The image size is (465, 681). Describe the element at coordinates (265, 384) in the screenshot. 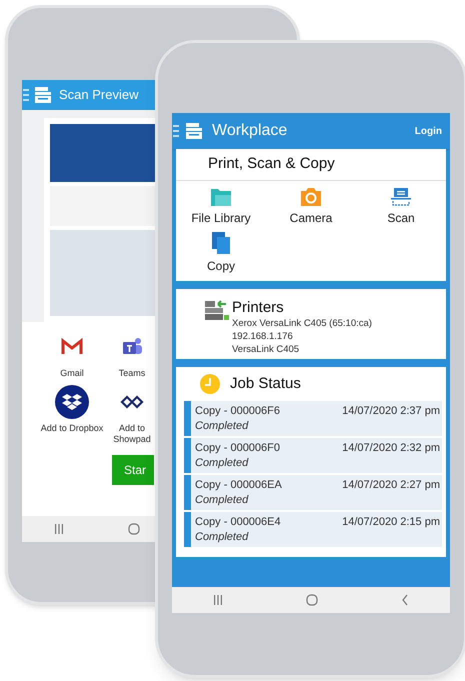

I see `card-title: Job Status` at that location.